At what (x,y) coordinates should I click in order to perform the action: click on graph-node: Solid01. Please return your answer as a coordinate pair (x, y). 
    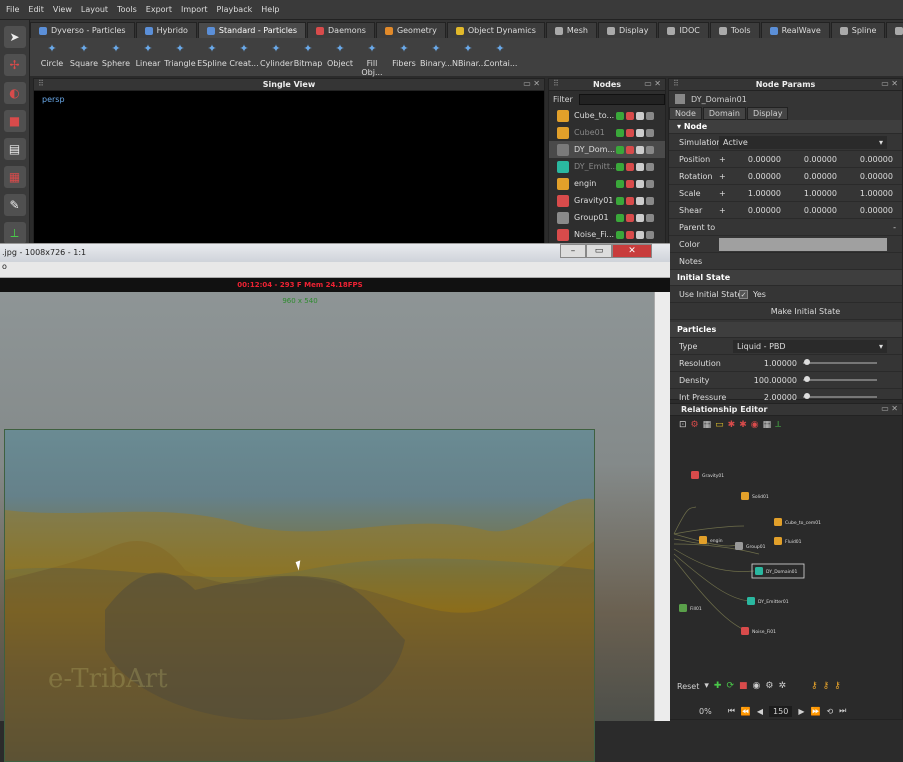
    Looking at the image, I should click on (755, 496).